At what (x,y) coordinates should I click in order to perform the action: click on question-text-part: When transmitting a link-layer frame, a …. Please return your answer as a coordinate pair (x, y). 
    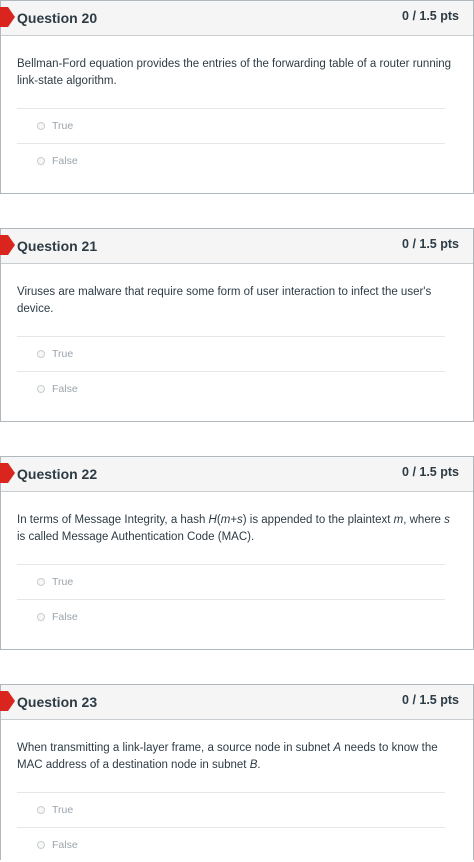
    Looking at the image, I should click on (175, 748).